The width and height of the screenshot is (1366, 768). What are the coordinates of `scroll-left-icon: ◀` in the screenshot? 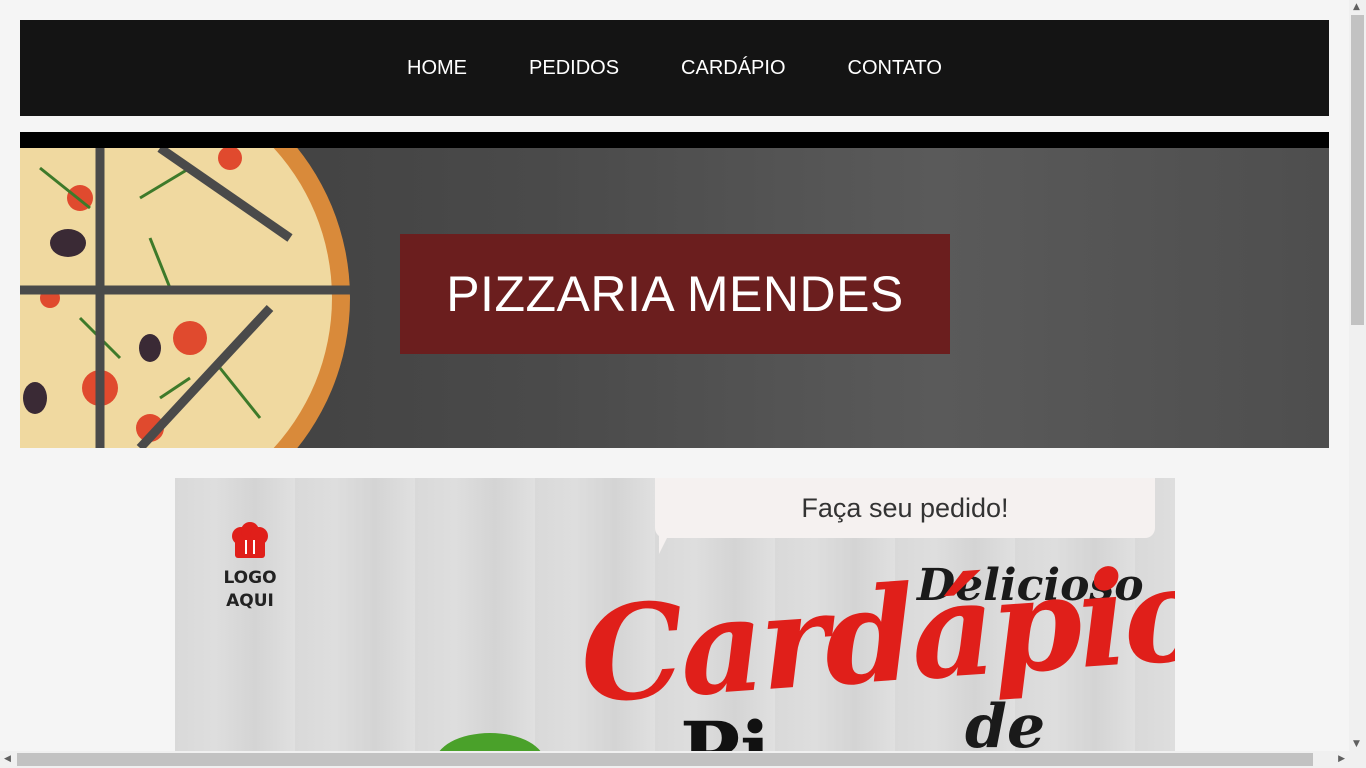 It's located at (7, 759).